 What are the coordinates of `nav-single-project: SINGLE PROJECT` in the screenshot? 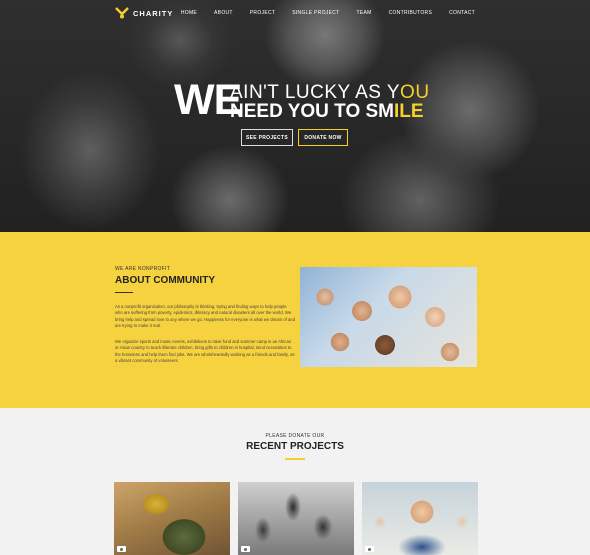 It's located at (315, 13).